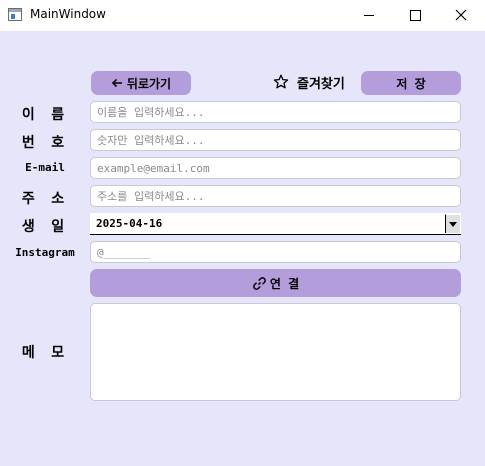  Describe the element at coordinates (275, 168) in the screenshot. I see `email-input` at that location.